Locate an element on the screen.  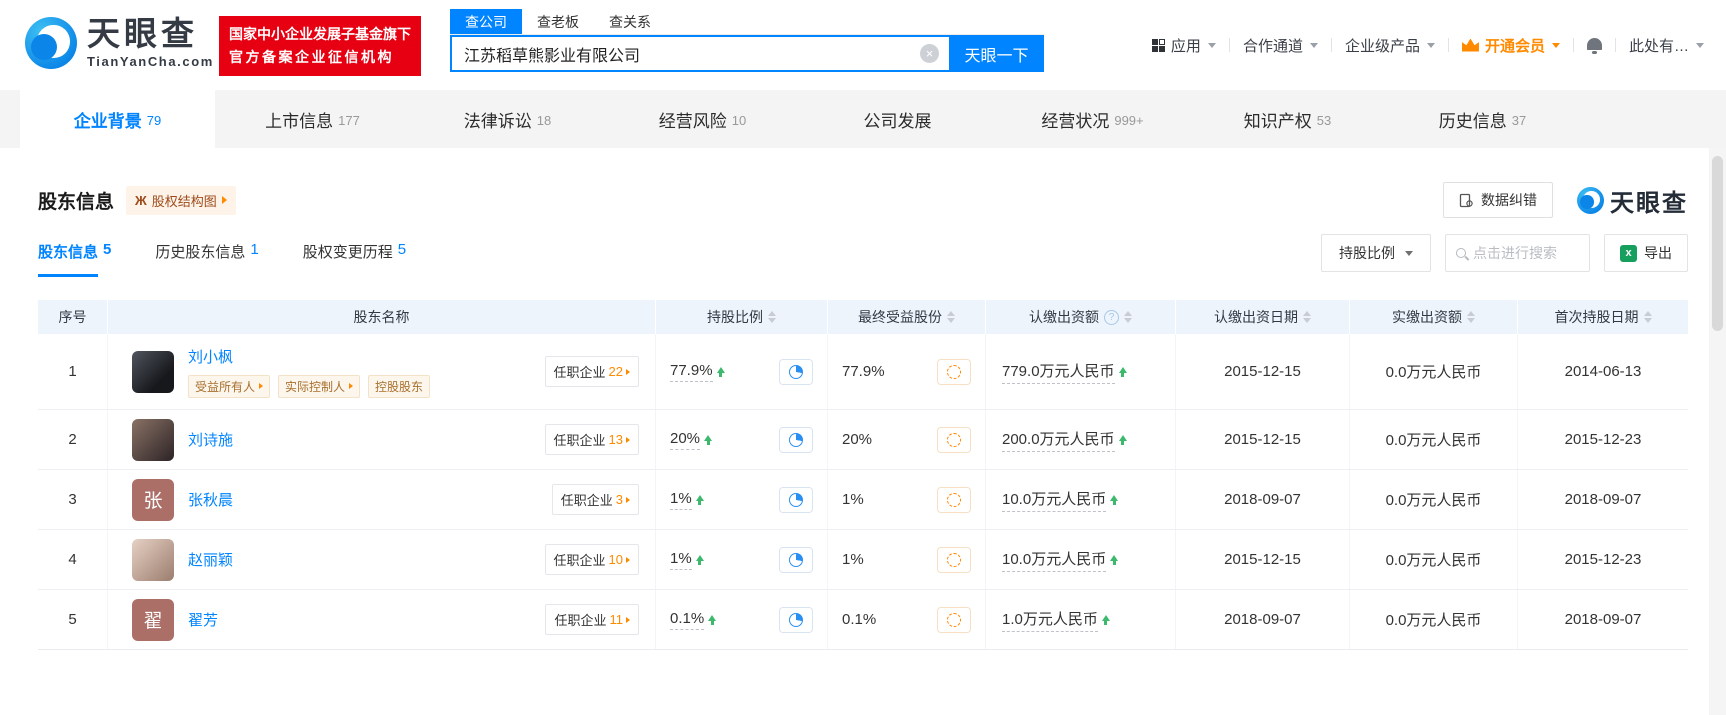
table-search-box is located at coordinates (1517, 253).